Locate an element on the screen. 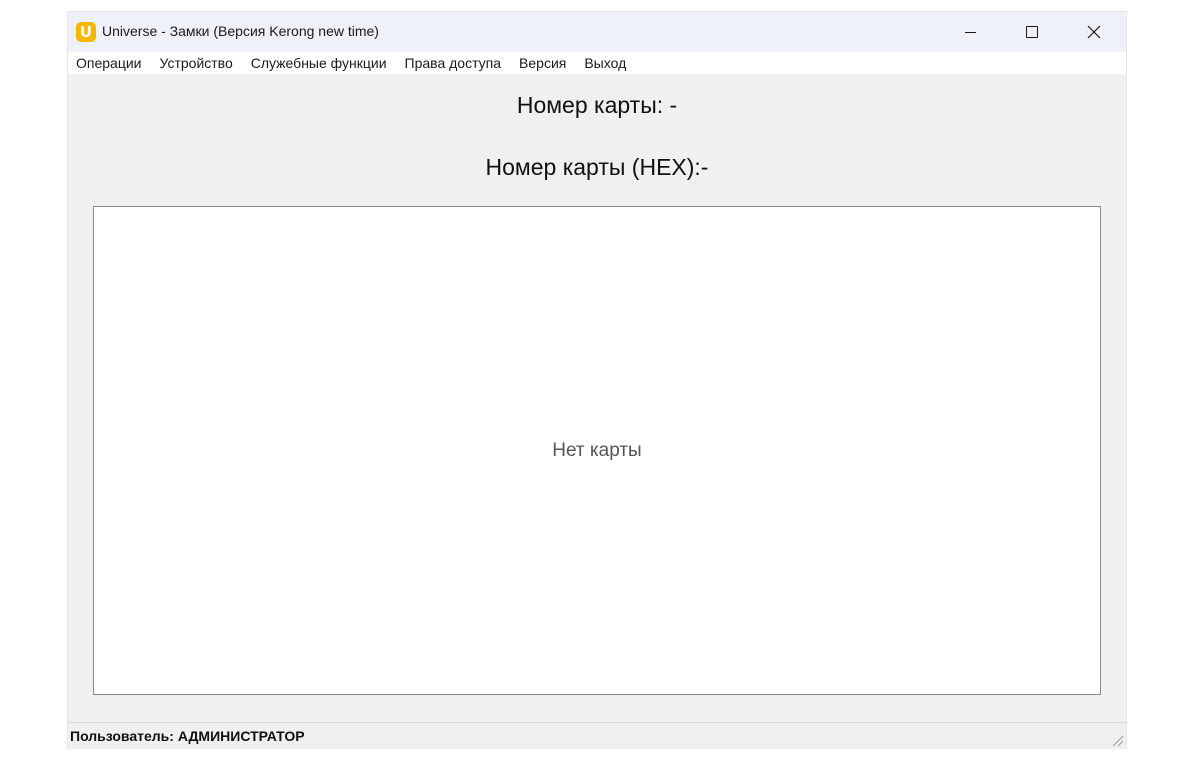 The height and width of the screenshot is (760, 1200). menu-item-exit: Выход is located at coordinates (605, 63).